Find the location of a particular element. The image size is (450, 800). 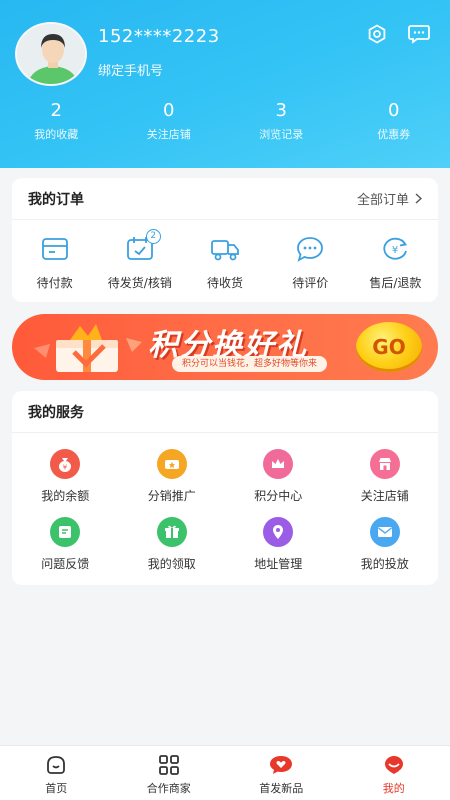

tab-profile: 我的 is located at coordinates (394, 773).